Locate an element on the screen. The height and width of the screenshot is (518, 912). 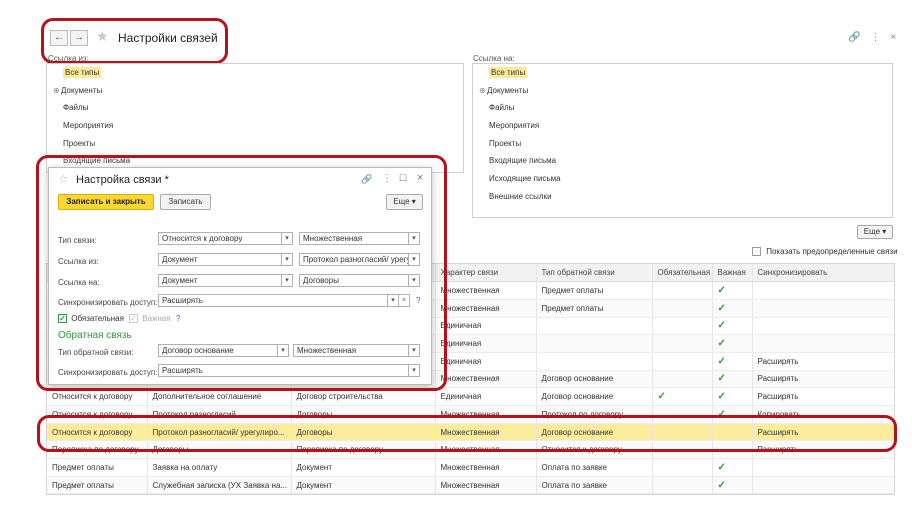
more-button: Еще ▾ is located at coordinates (875, 232).